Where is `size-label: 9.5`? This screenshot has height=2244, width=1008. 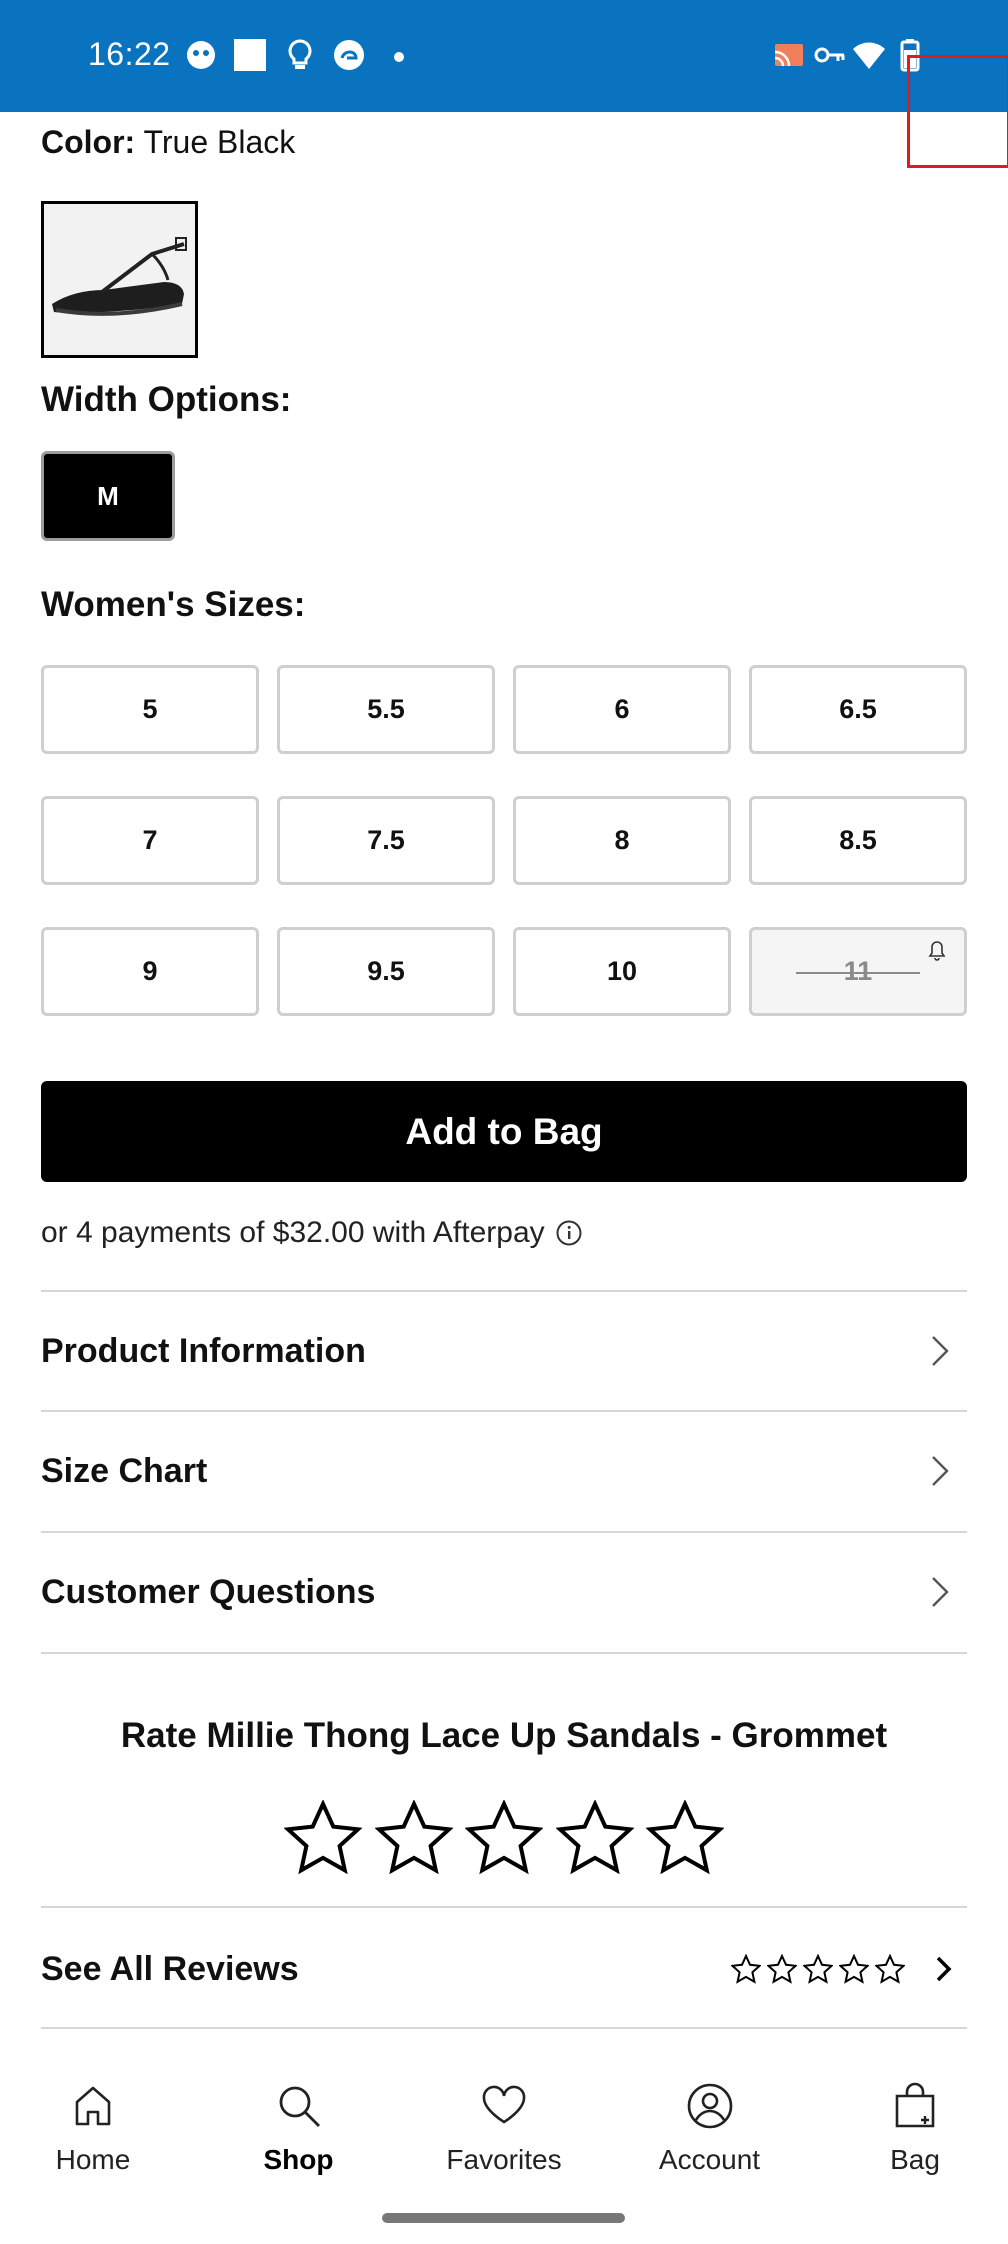
size-label: 9.5 is located at coordinates (386, 971).